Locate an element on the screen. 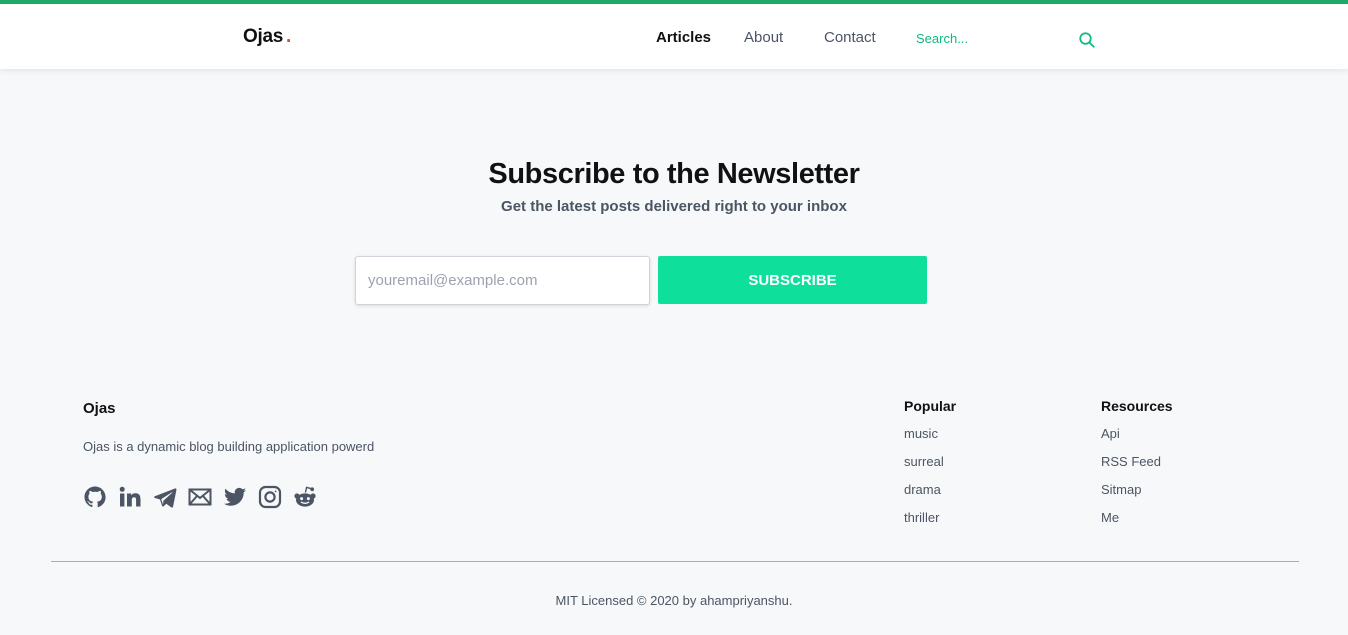 This screenshot has height=635, width=1348. mail-link is located at coordinates (200, 497).